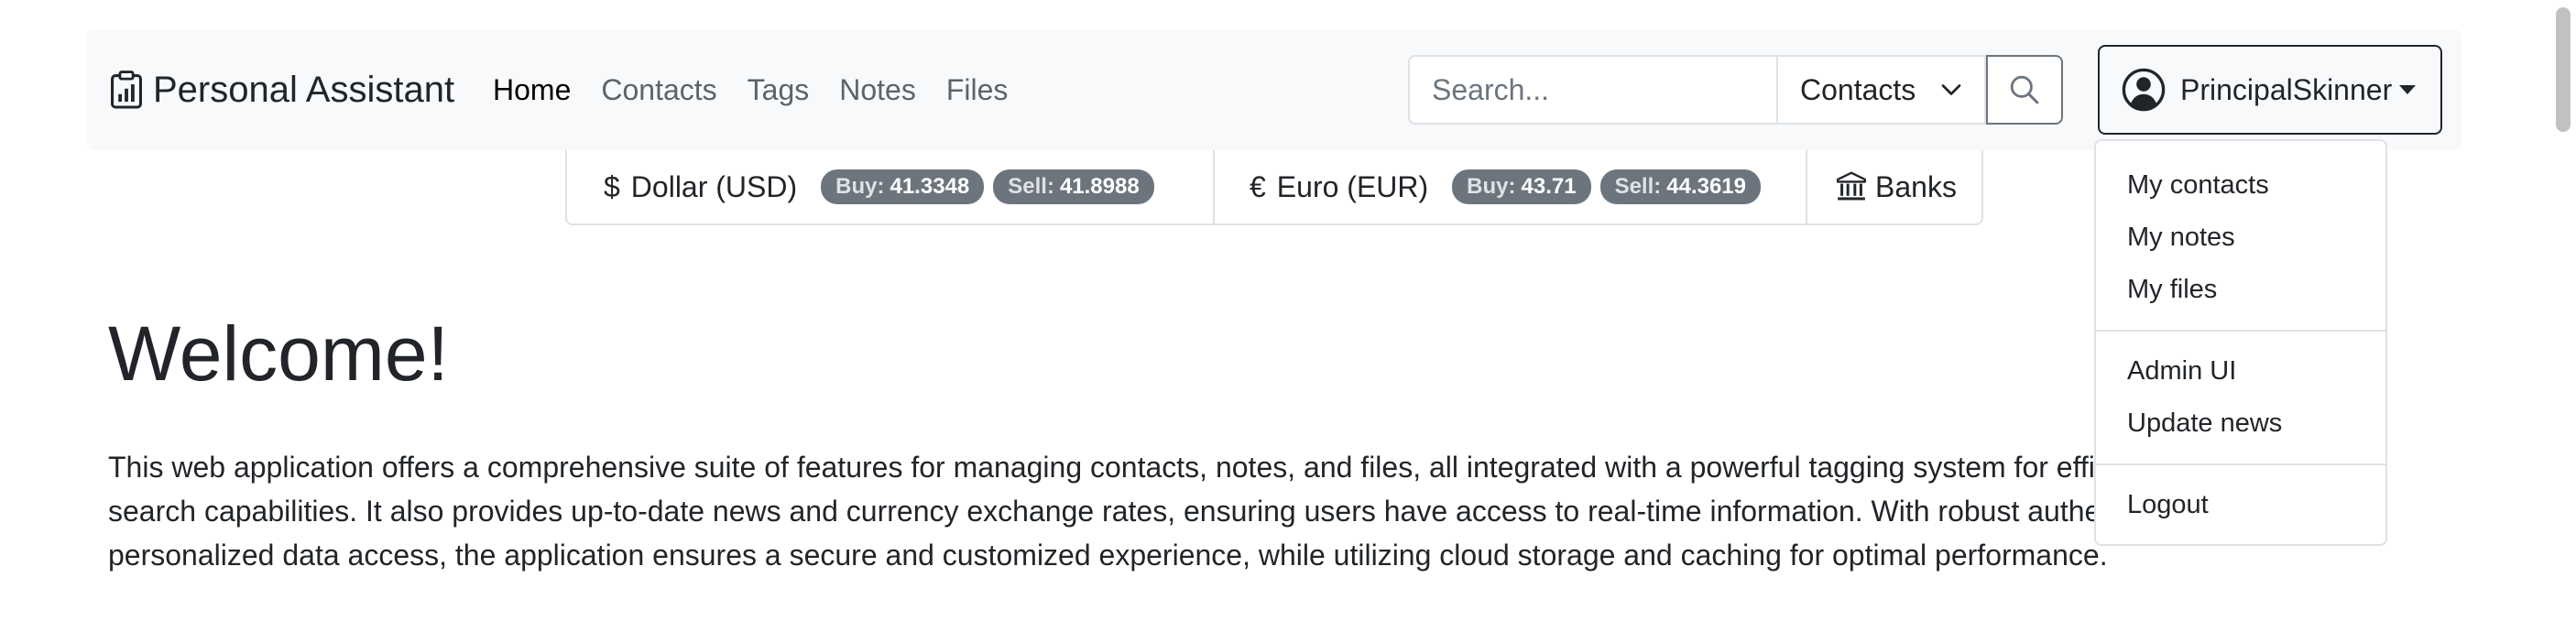  I want to click on brand: Personal Assistant, so click(282, 89).